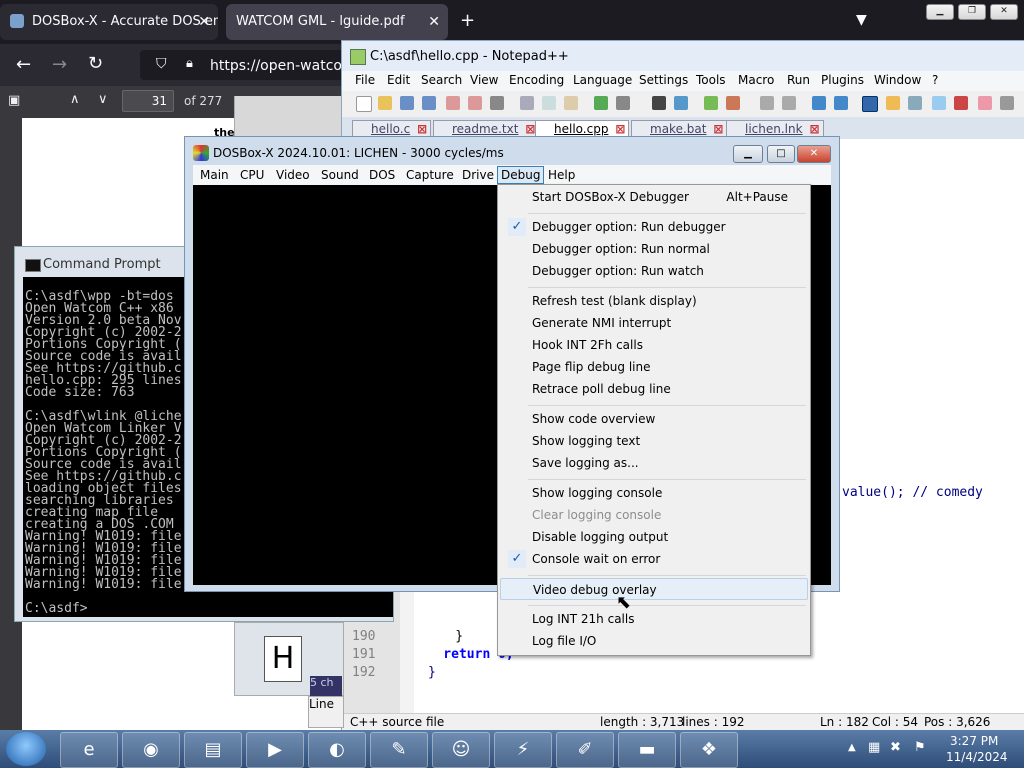  What do you see at coordinates (148, 101) in the screenshot?
I see `page-number-input: 31` at bounding box center [148, 101].